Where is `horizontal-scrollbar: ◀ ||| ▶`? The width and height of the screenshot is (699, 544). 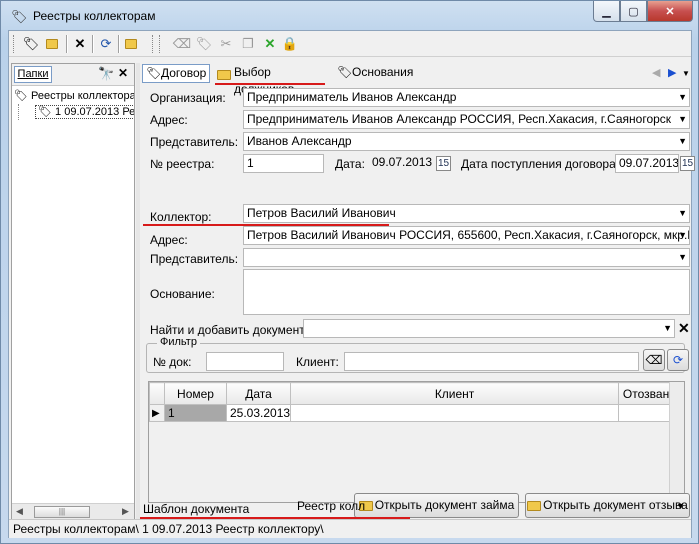
horizontal-scrollbar: ◀ ||| ▶ is located at coordinates (73, 511).